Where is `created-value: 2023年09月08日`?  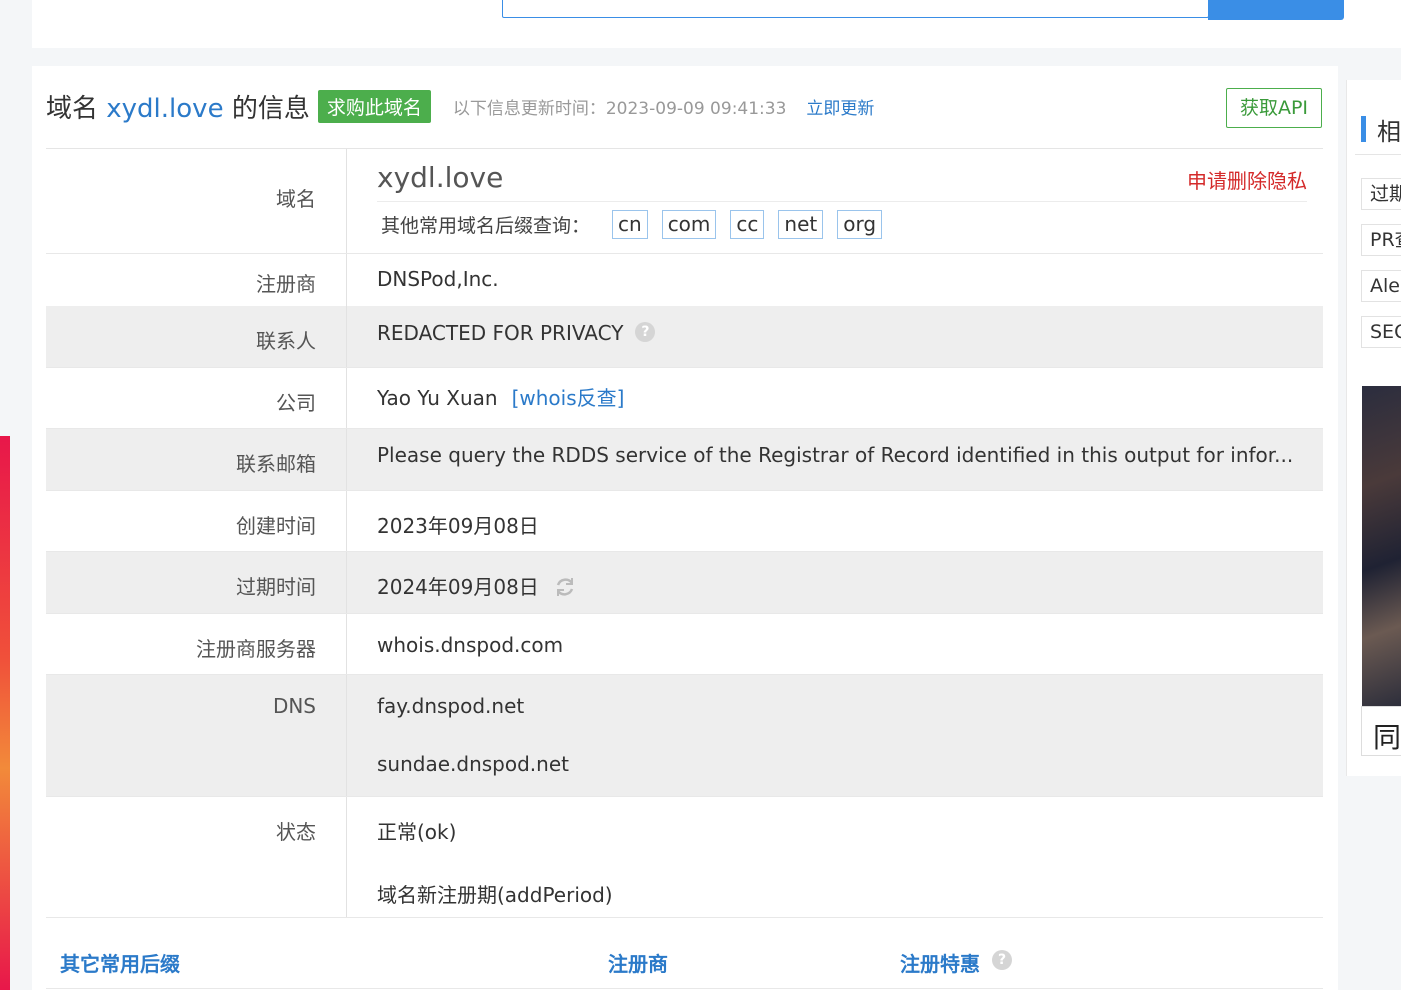
created-value: 2023年09月08日 is located at coordinates (458, 526).